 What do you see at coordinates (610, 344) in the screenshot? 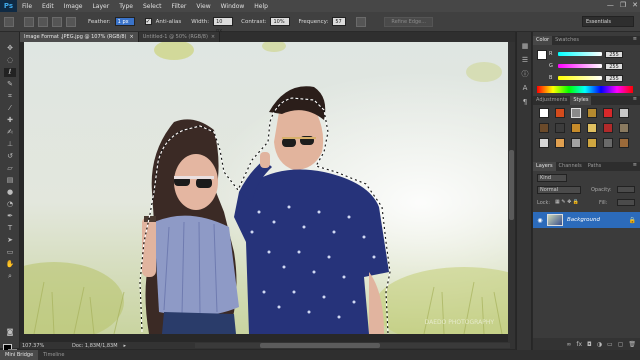
I see `new-group-icon: ▭` at bounding box center [610, 344].